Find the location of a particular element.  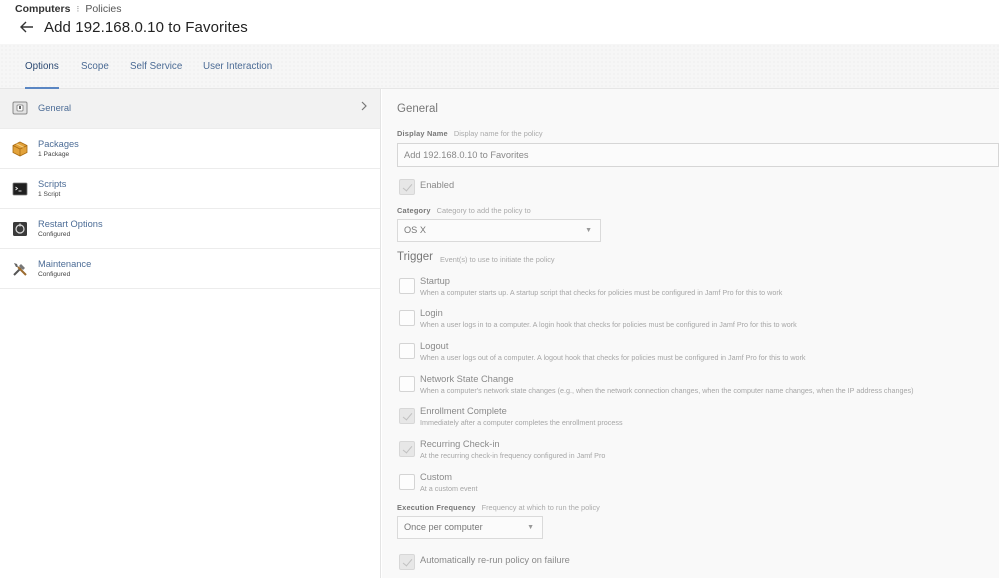

field-label-text: Execution Frequency is located at coordinates (436, 507).